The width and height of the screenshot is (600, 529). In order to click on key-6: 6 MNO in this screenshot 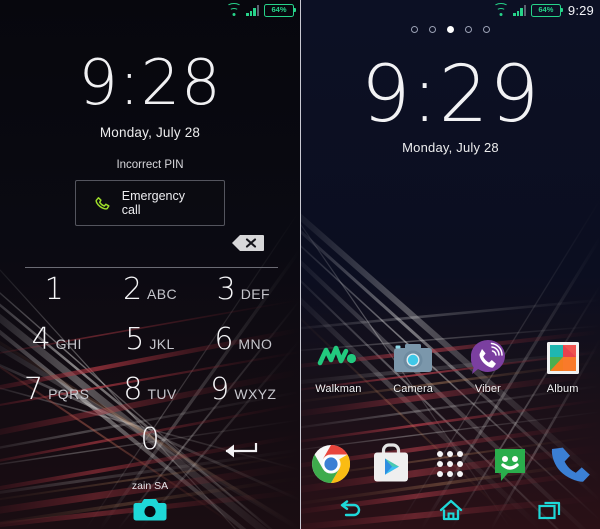, I will do `click(243, 350)`.